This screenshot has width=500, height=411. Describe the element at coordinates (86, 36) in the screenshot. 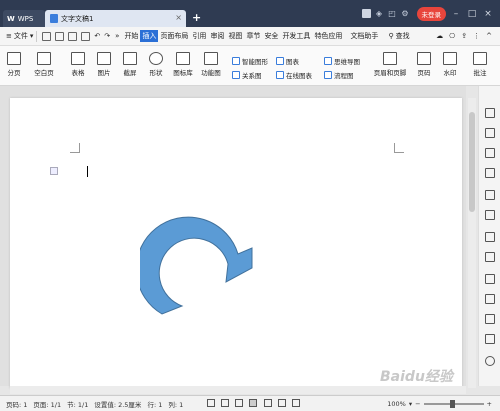

I see `preview-icon` at that location.